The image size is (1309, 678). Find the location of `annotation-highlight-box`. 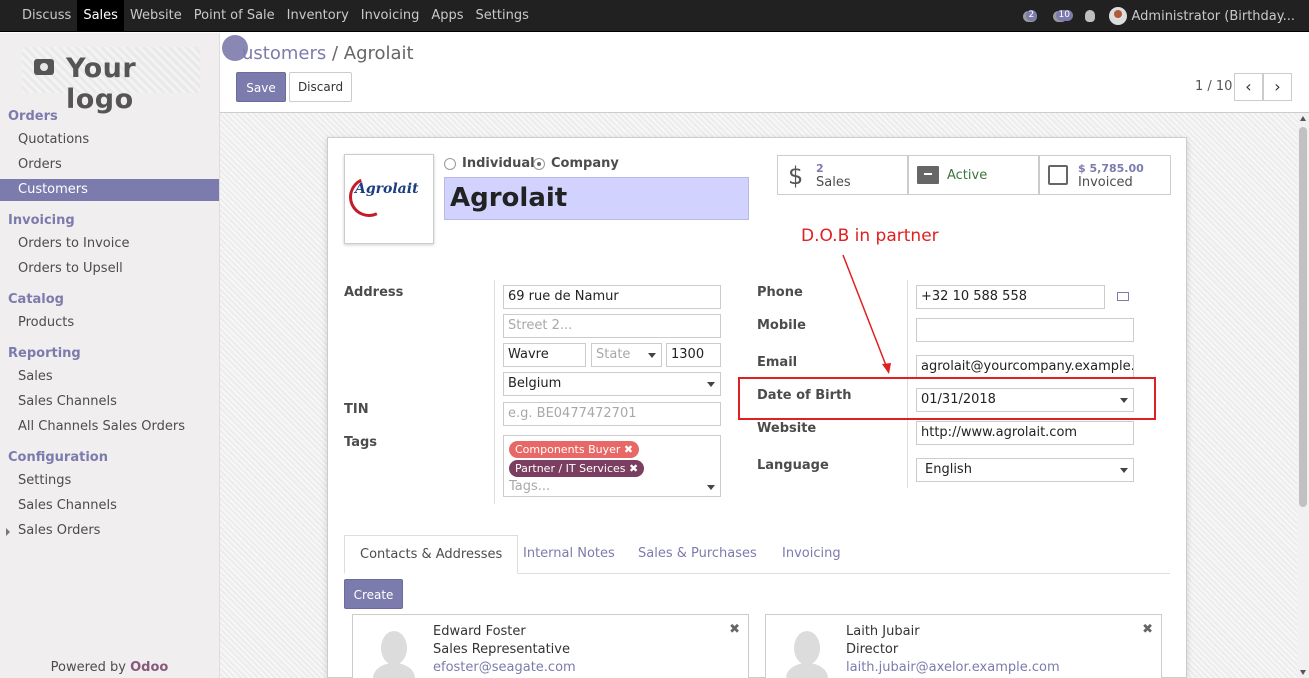

annotation-highlight-box is located at coordinates (947, 398).